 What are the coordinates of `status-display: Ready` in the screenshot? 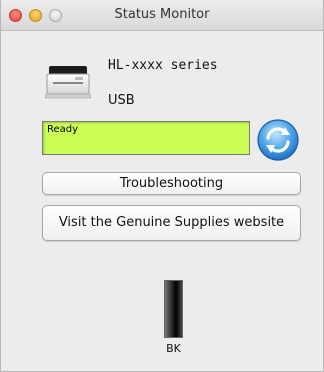 It's located at (146, 138).